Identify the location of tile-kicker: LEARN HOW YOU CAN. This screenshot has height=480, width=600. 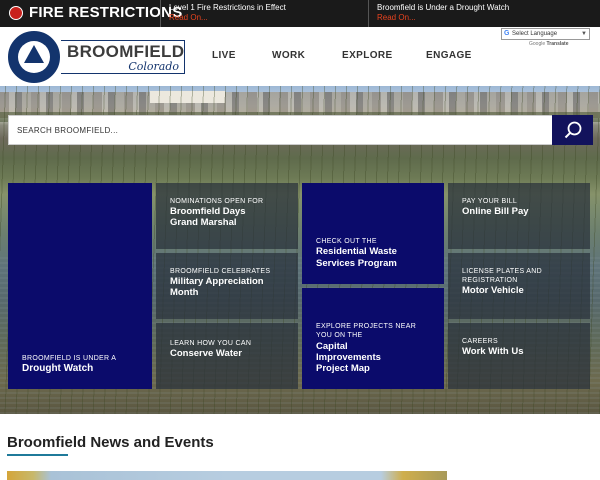
(211, 343).